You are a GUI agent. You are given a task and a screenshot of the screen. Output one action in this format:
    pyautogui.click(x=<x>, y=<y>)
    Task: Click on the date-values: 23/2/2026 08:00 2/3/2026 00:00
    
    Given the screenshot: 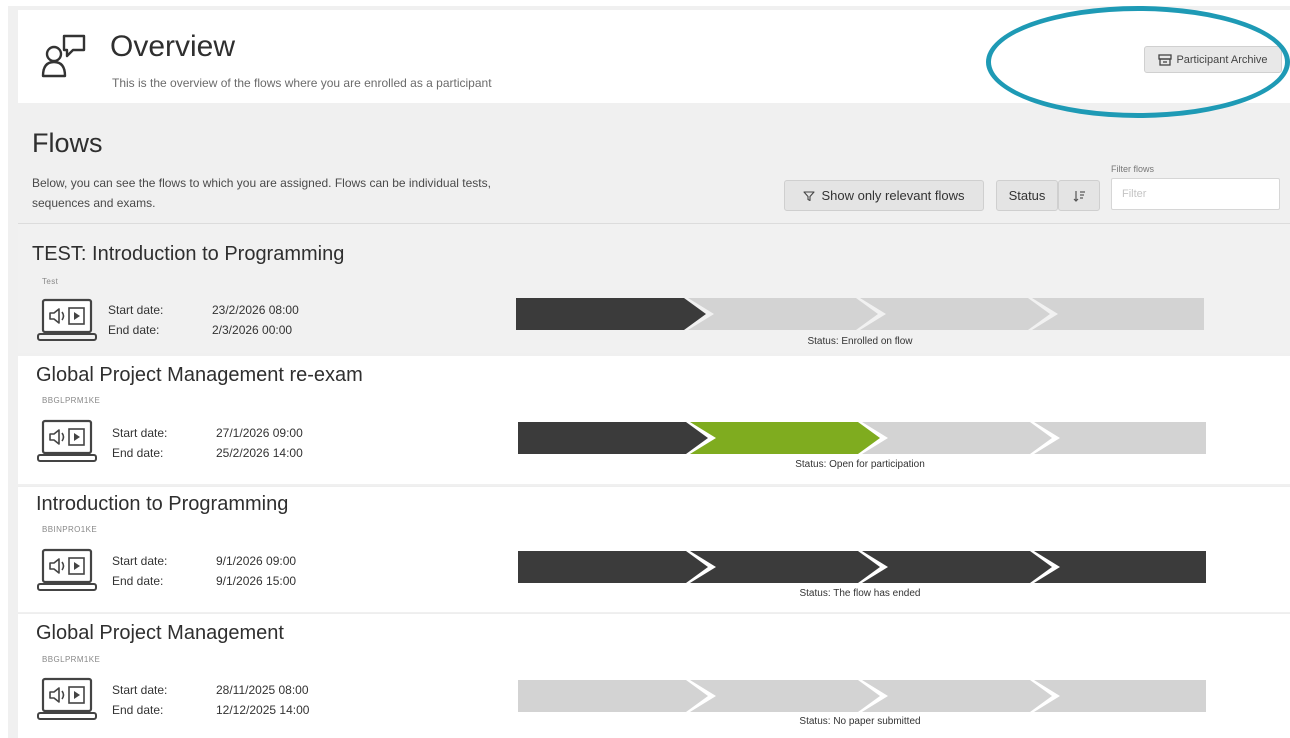 What is the action you would take?
    pyautogui.click(x=255, y=320)
    